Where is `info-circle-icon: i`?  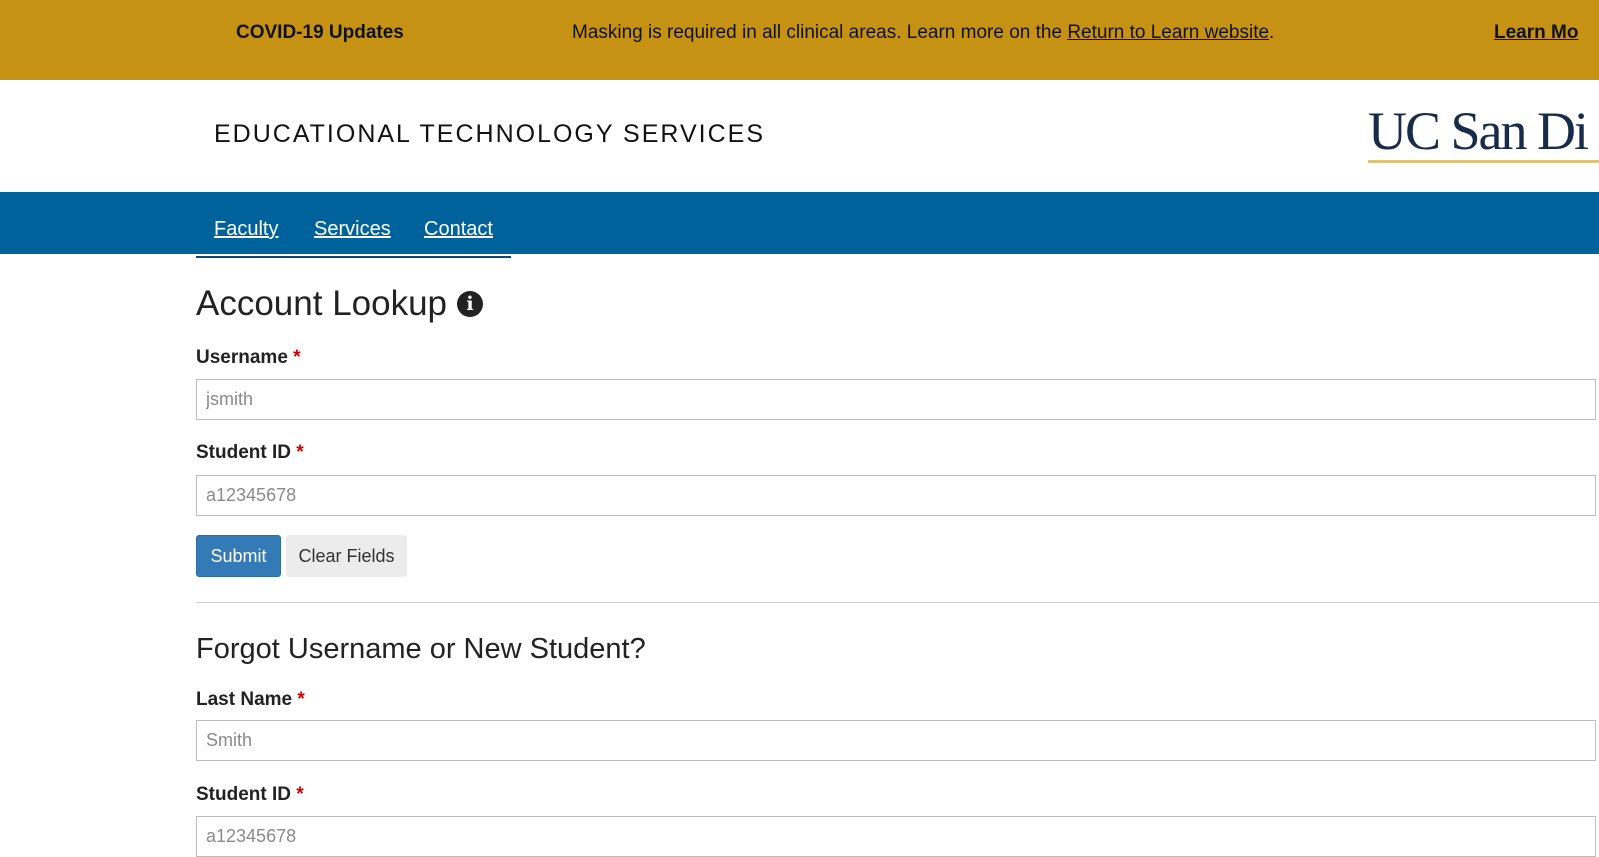 info-circle-icon: i is located at coordinates (470, 304).